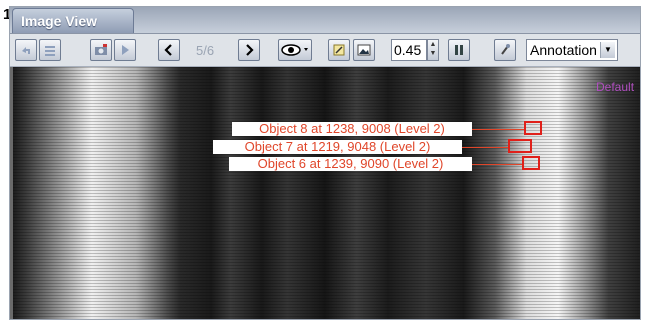 This screenshot has height=322, width=645. I want to click on undo-icon, so click(26, 50).